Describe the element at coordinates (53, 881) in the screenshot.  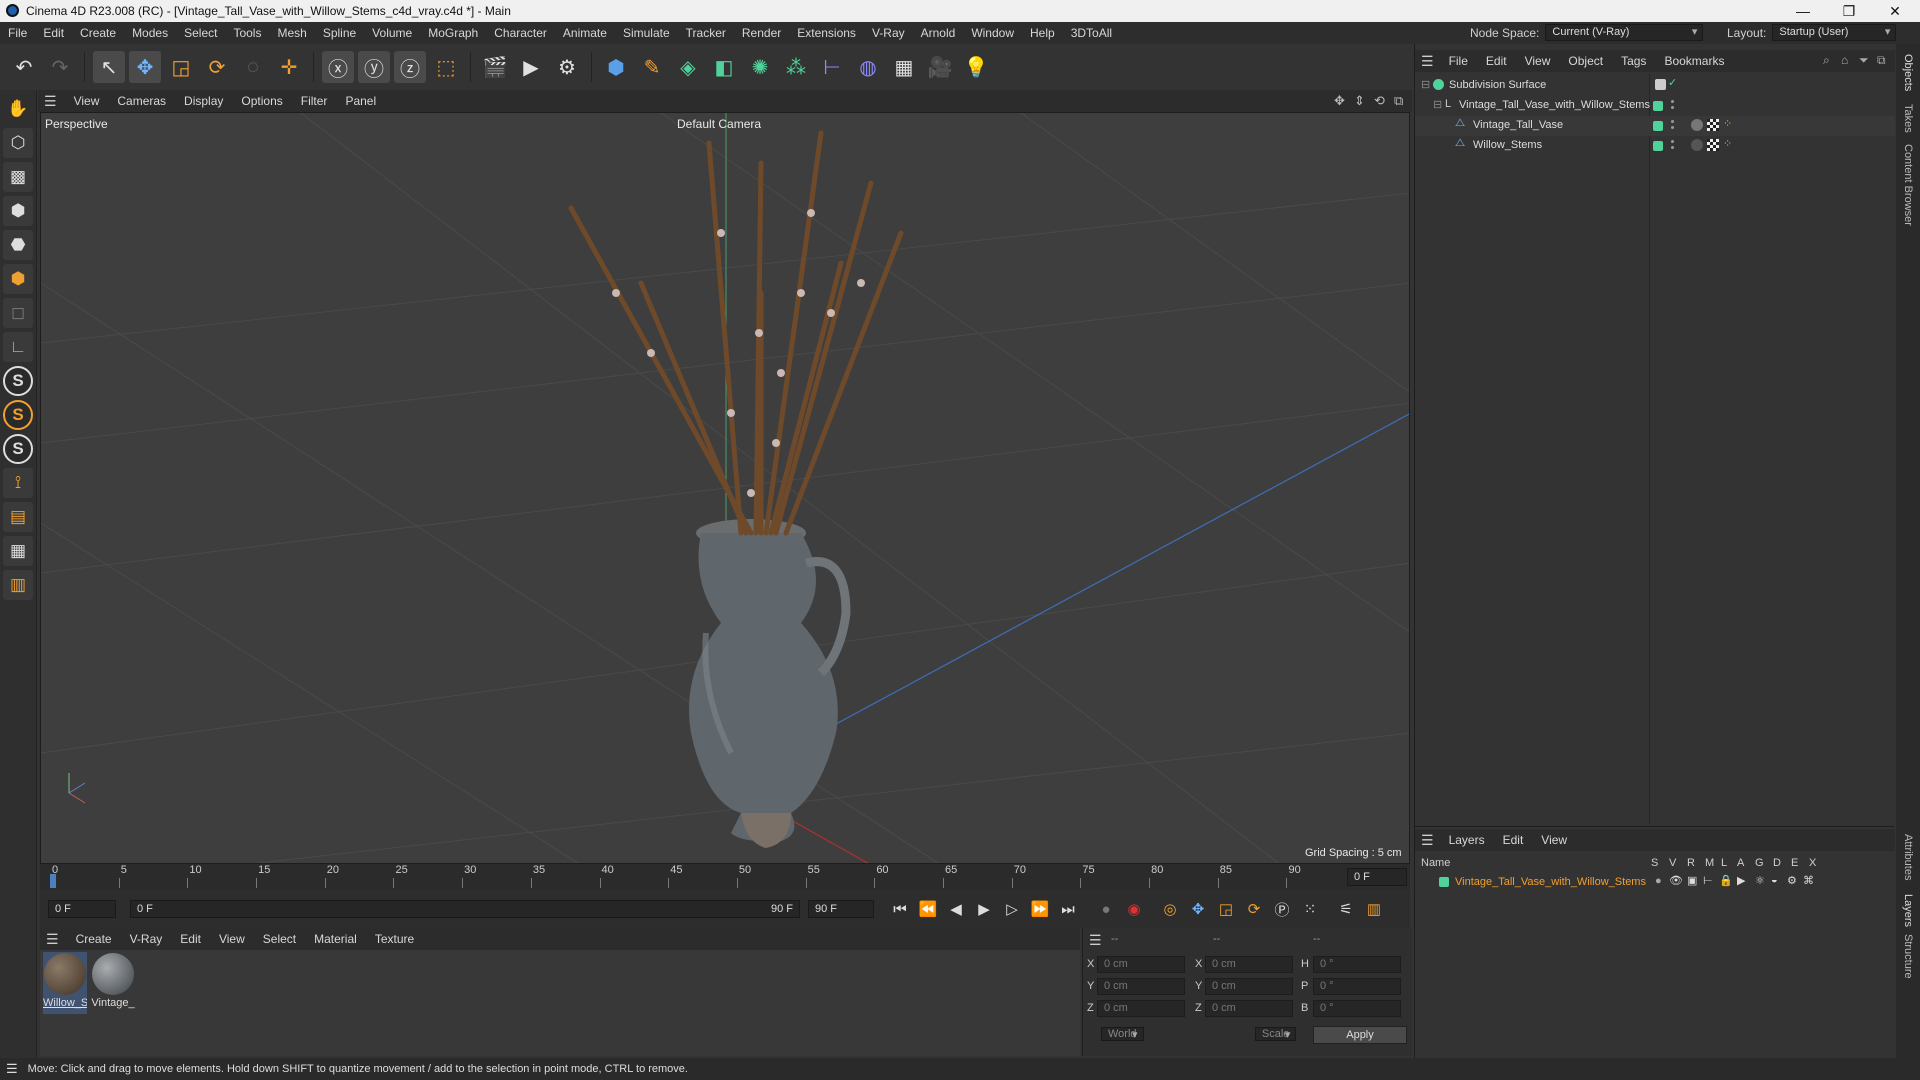
I see `playhead` at that location.